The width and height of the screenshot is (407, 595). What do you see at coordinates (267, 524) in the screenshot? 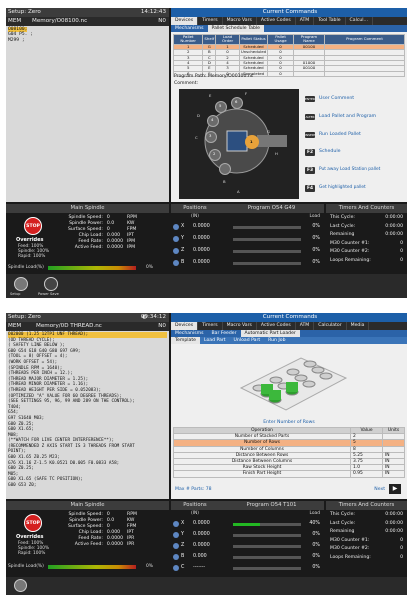
I see `axis-load-bar` at bounding box center [267, 524].